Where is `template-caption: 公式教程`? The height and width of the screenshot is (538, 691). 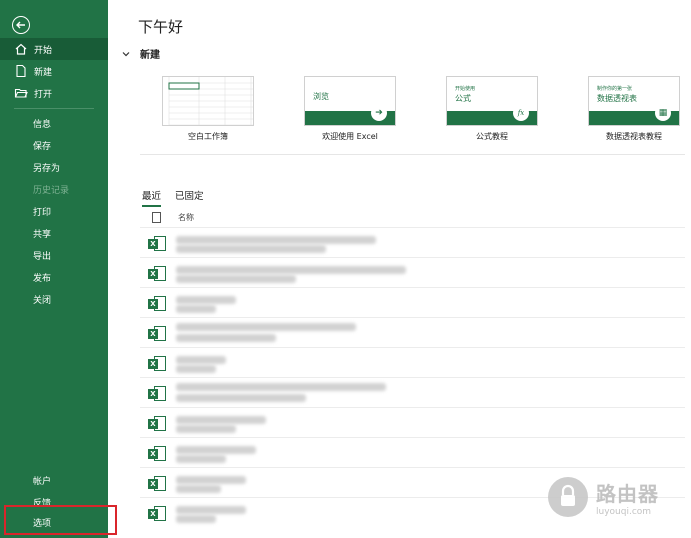 template-caption: 公式教程 is located at coordinates (492, 136).